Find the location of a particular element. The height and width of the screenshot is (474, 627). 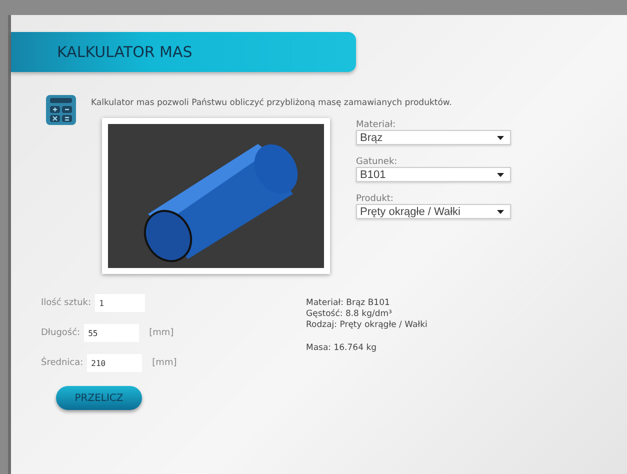

page-title-bar: KALKULATOR MAS is located at coordinates (183, 52).